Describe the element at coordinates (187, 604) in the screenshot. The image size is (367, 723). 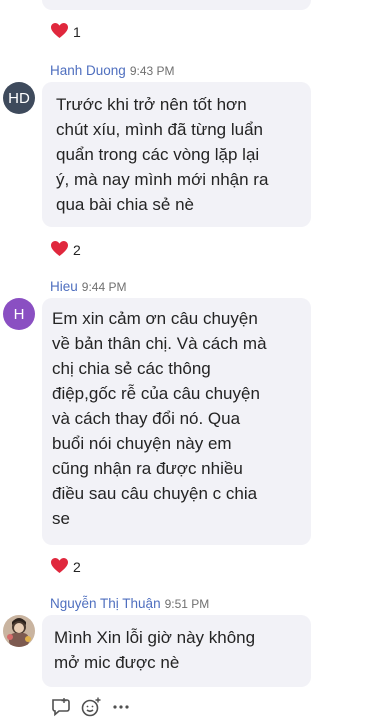
I see `timestamp: 9:51 PM` at that location.